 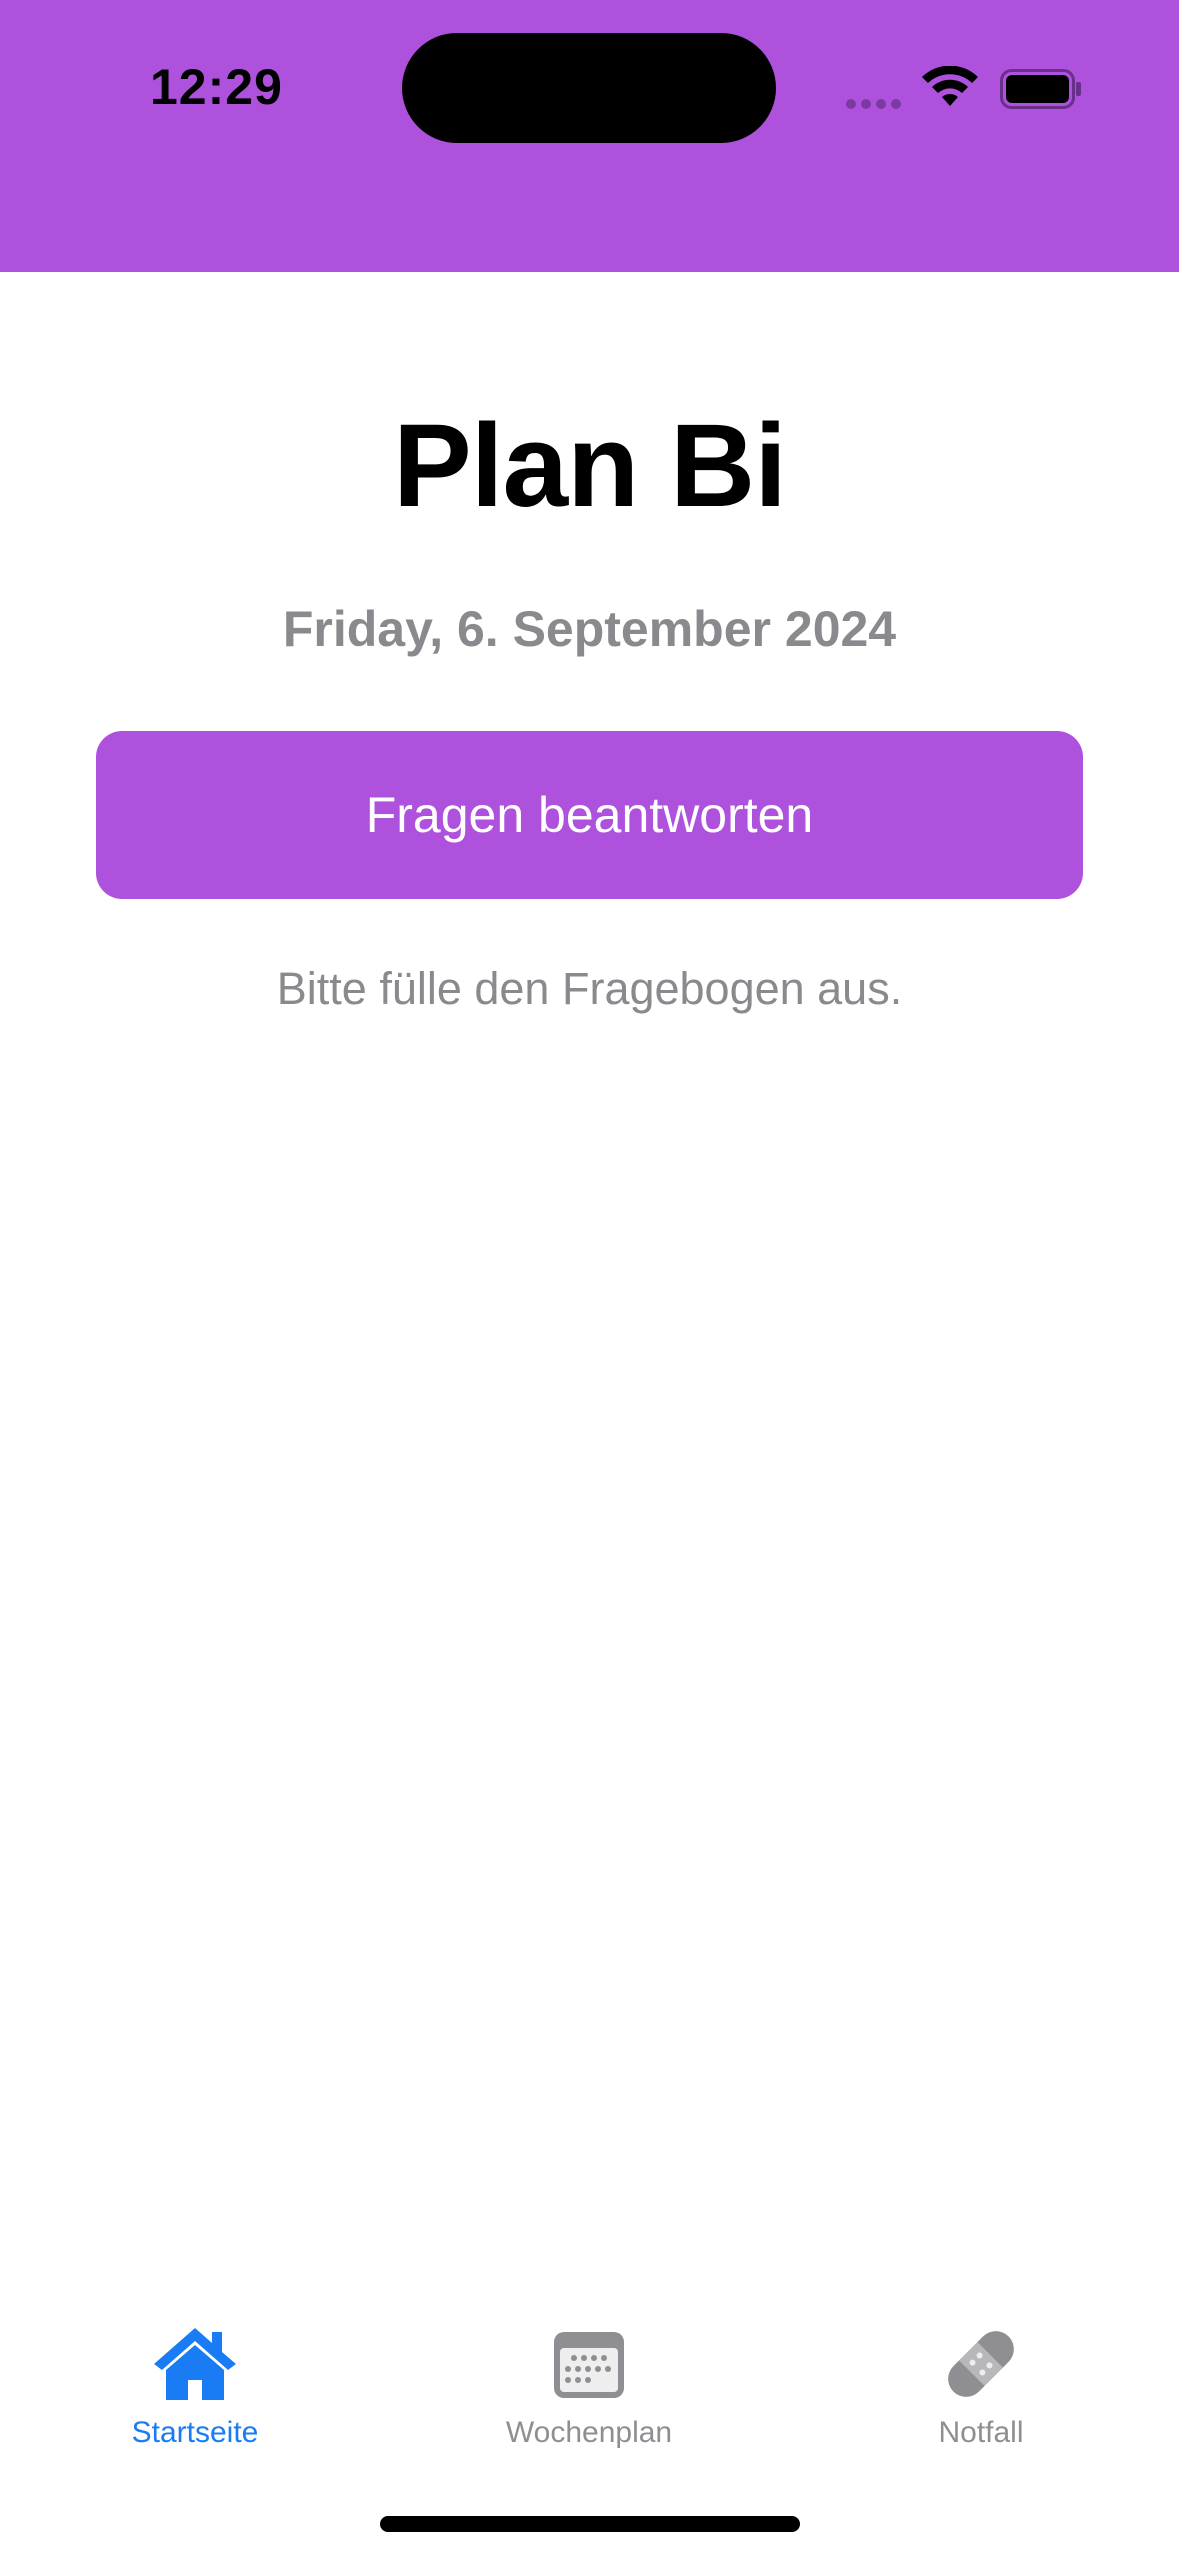 I want to click on tab-wochenplan: Wochenplan, so click(x=589, y=2385).